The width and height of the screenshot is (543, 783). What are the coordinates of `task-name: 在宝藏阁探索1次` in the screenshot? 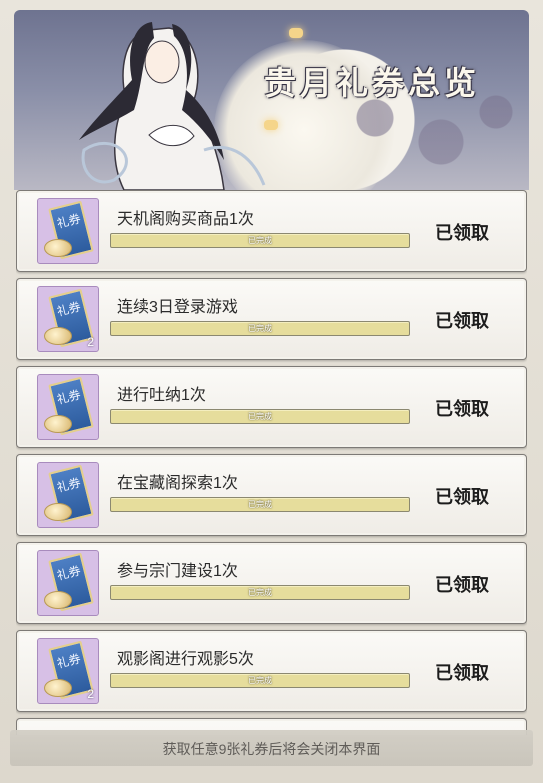 It's located at (177, 483).